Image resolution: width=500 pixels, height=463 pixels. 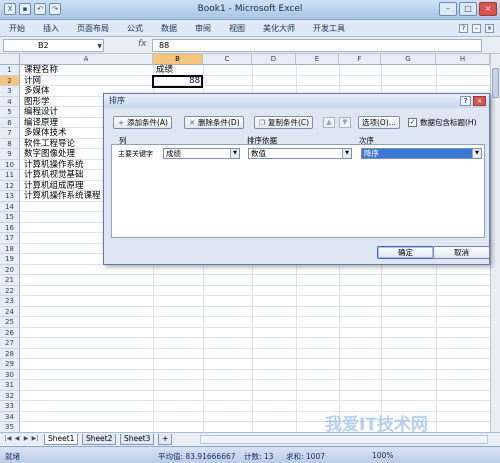 What do you see at coordinates (10, 164) in the screenshot?
I see `row-header: 10` at bounding box center [10, 164].